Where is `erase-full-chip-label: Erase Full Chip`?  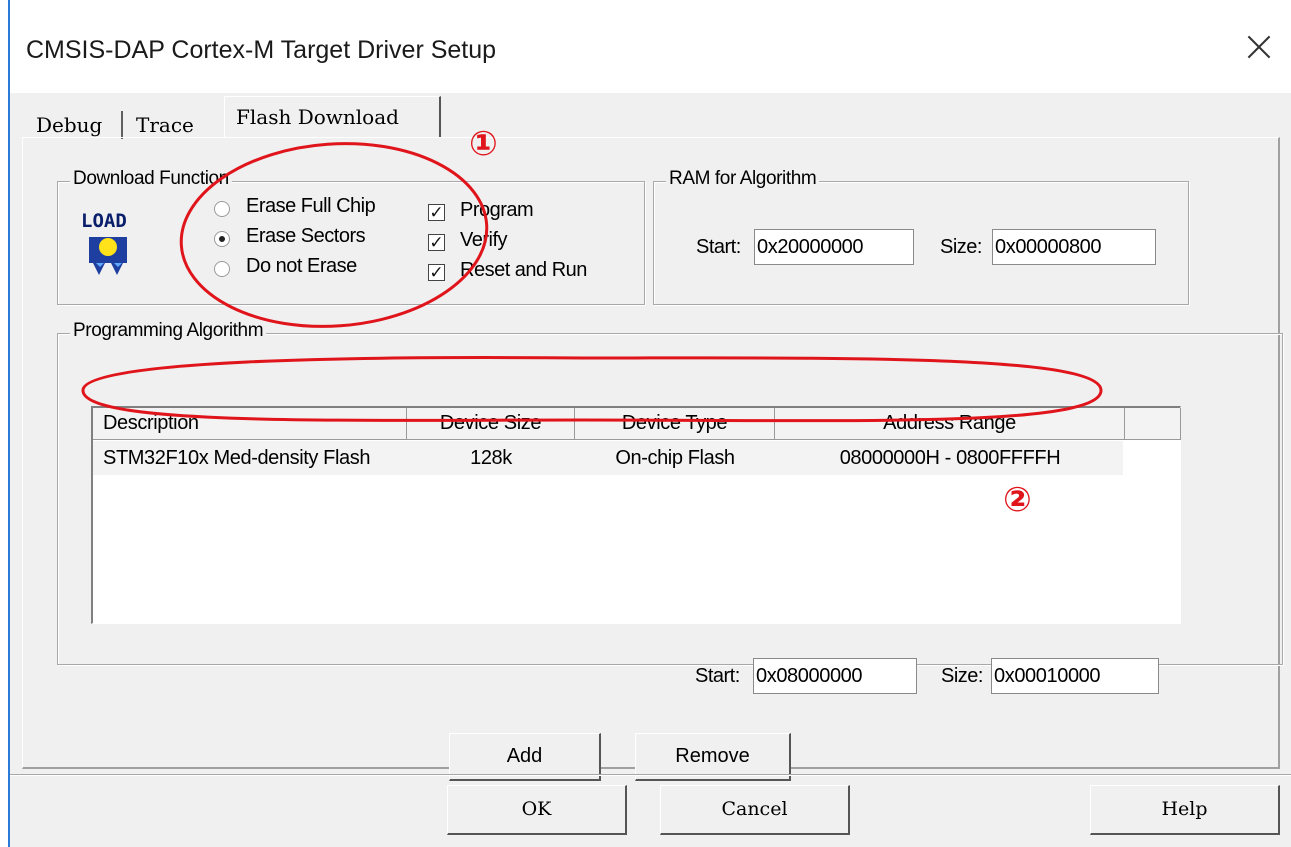 erase-full-chip-label: Erase Full Chip is located at coordinates (311, 206).